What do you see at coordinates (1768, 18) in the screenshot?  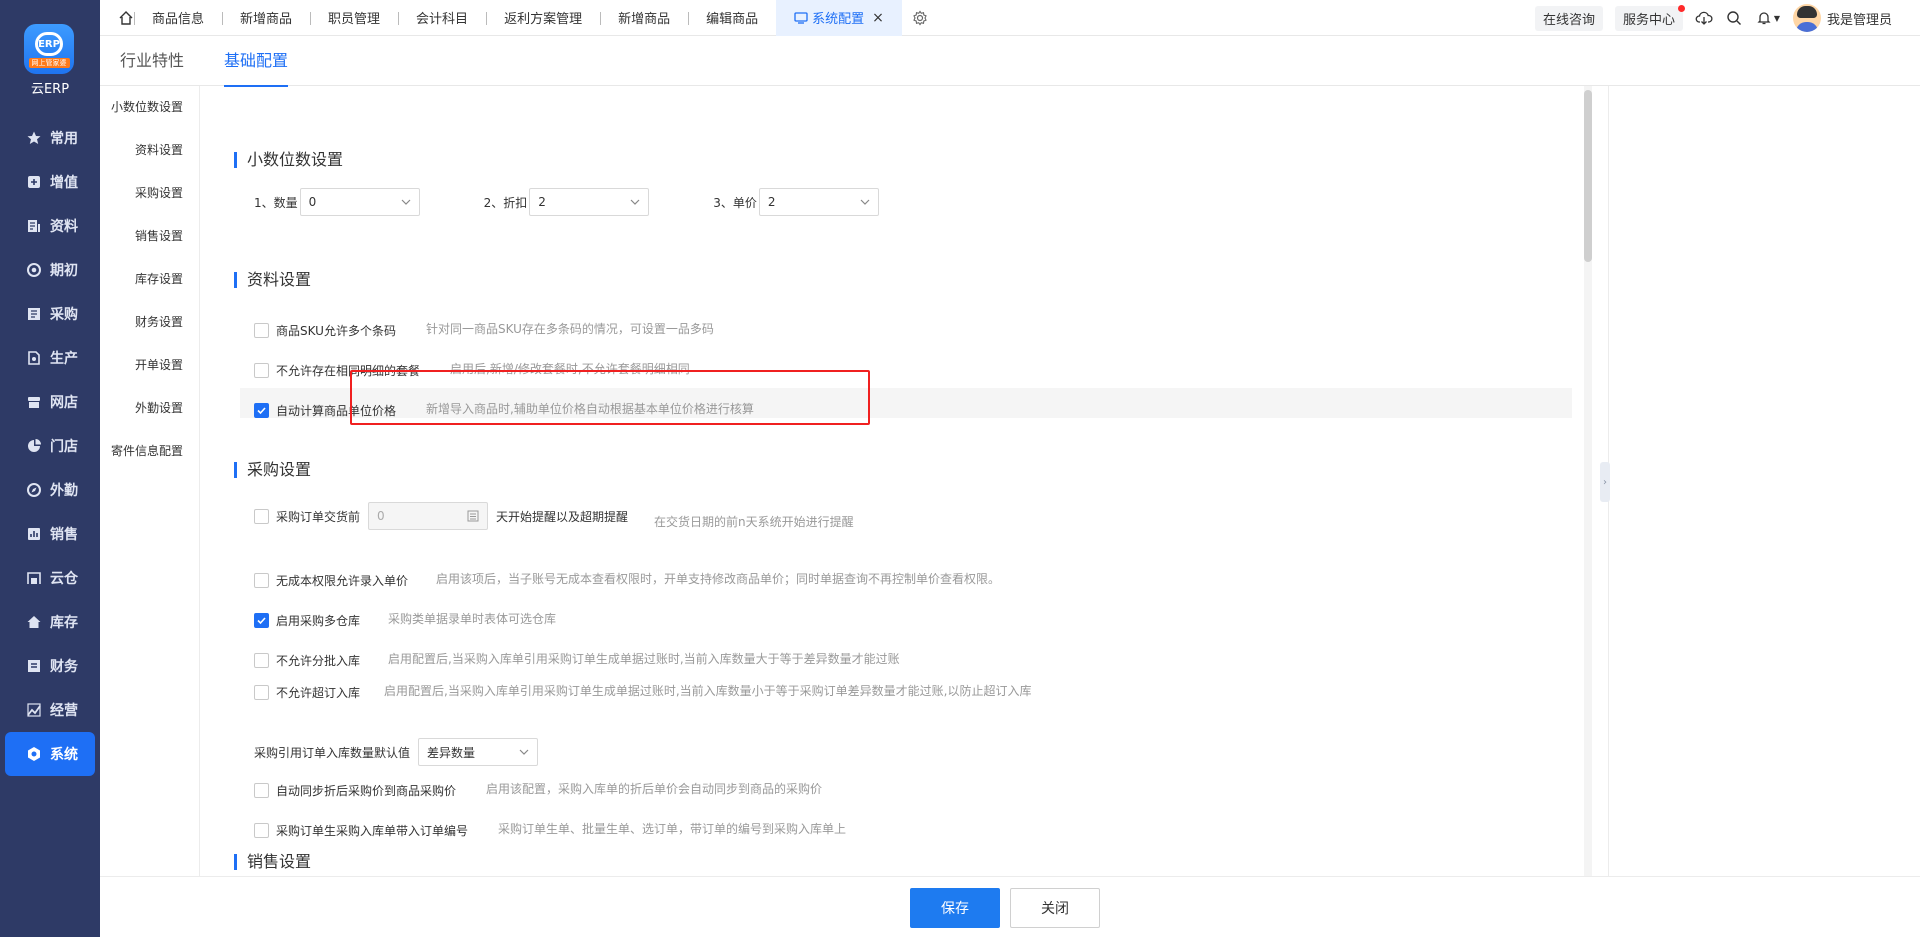 I see `bell-icon: ▼` at bounding box center [1768, 18].